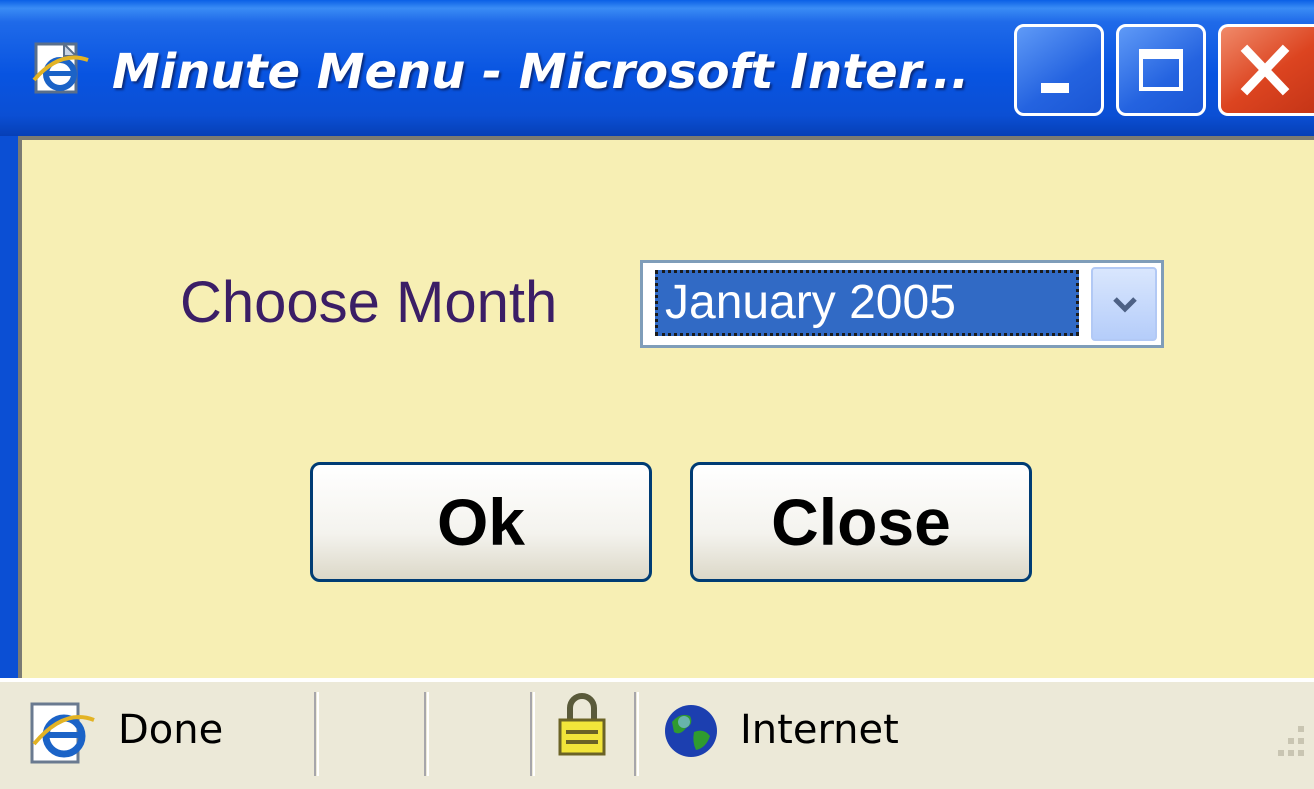 The image size is (1314, 789). What do you see at coordinates (1124, 304) in the screenshot?
I see `dropdown-button` at bounding box center [1124, 304].